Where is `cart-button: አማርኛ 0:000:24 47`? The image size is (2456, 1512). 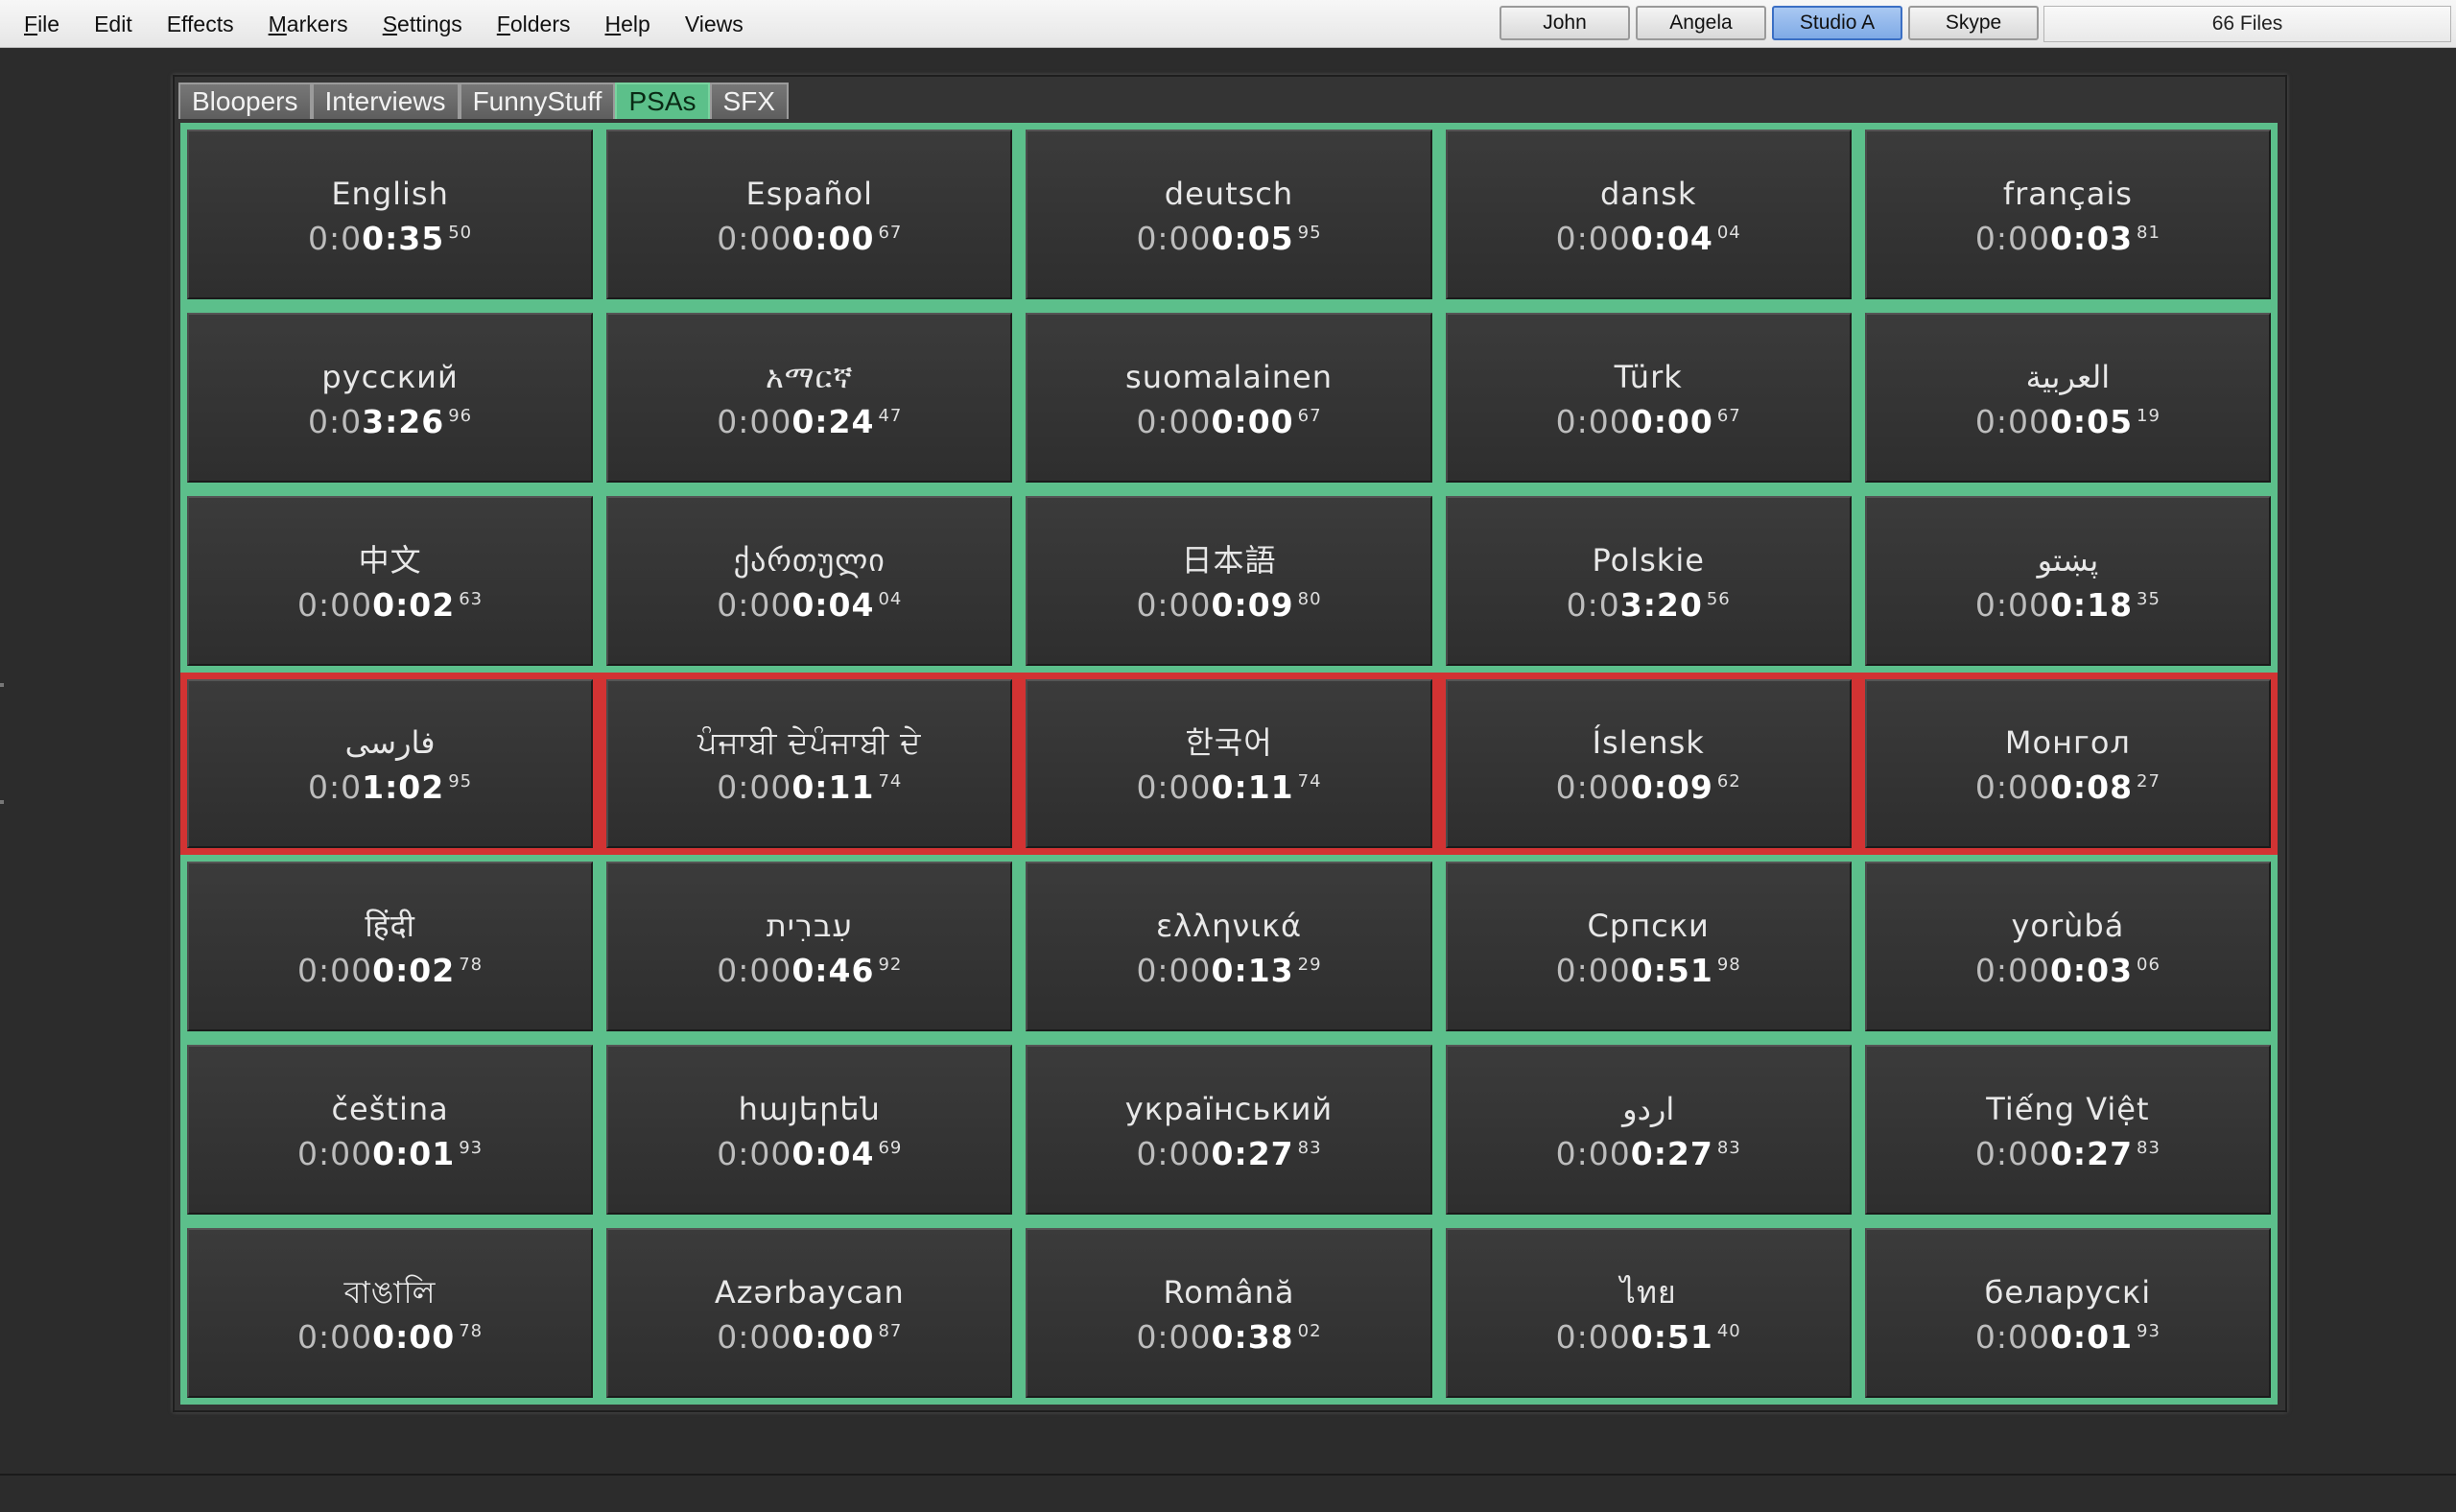
cart-button: አማርኛ 0:000:24 47 is located at coordinates (809, 397).